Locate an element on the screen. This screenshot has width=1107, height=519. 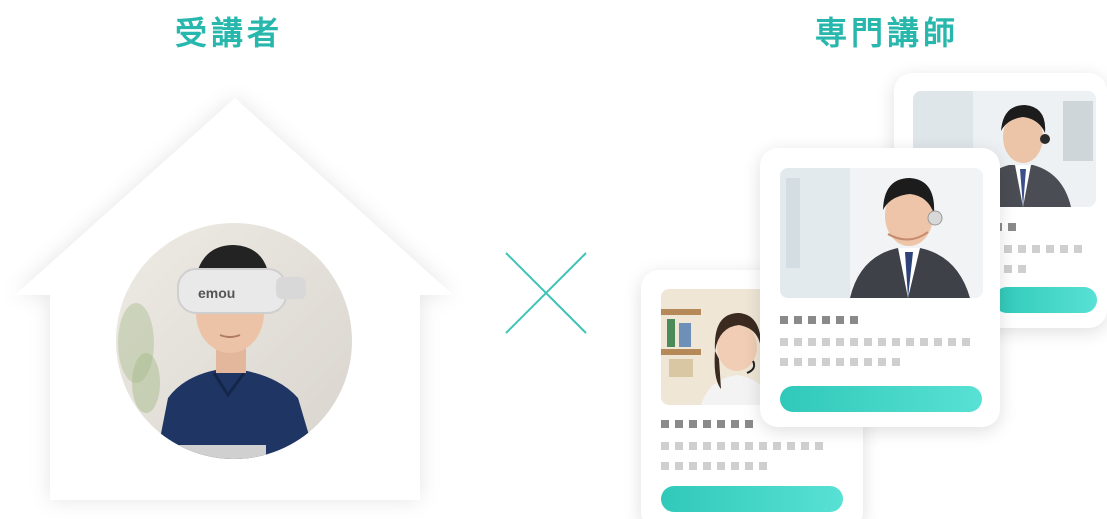
learner-heading: 受講者 is located at coordinates (229, 33).